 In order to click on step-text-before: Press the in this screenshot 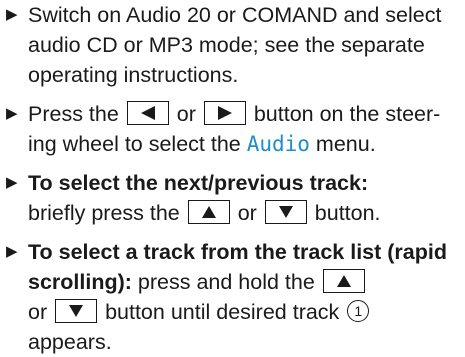, I will do `click(76, 114)`.